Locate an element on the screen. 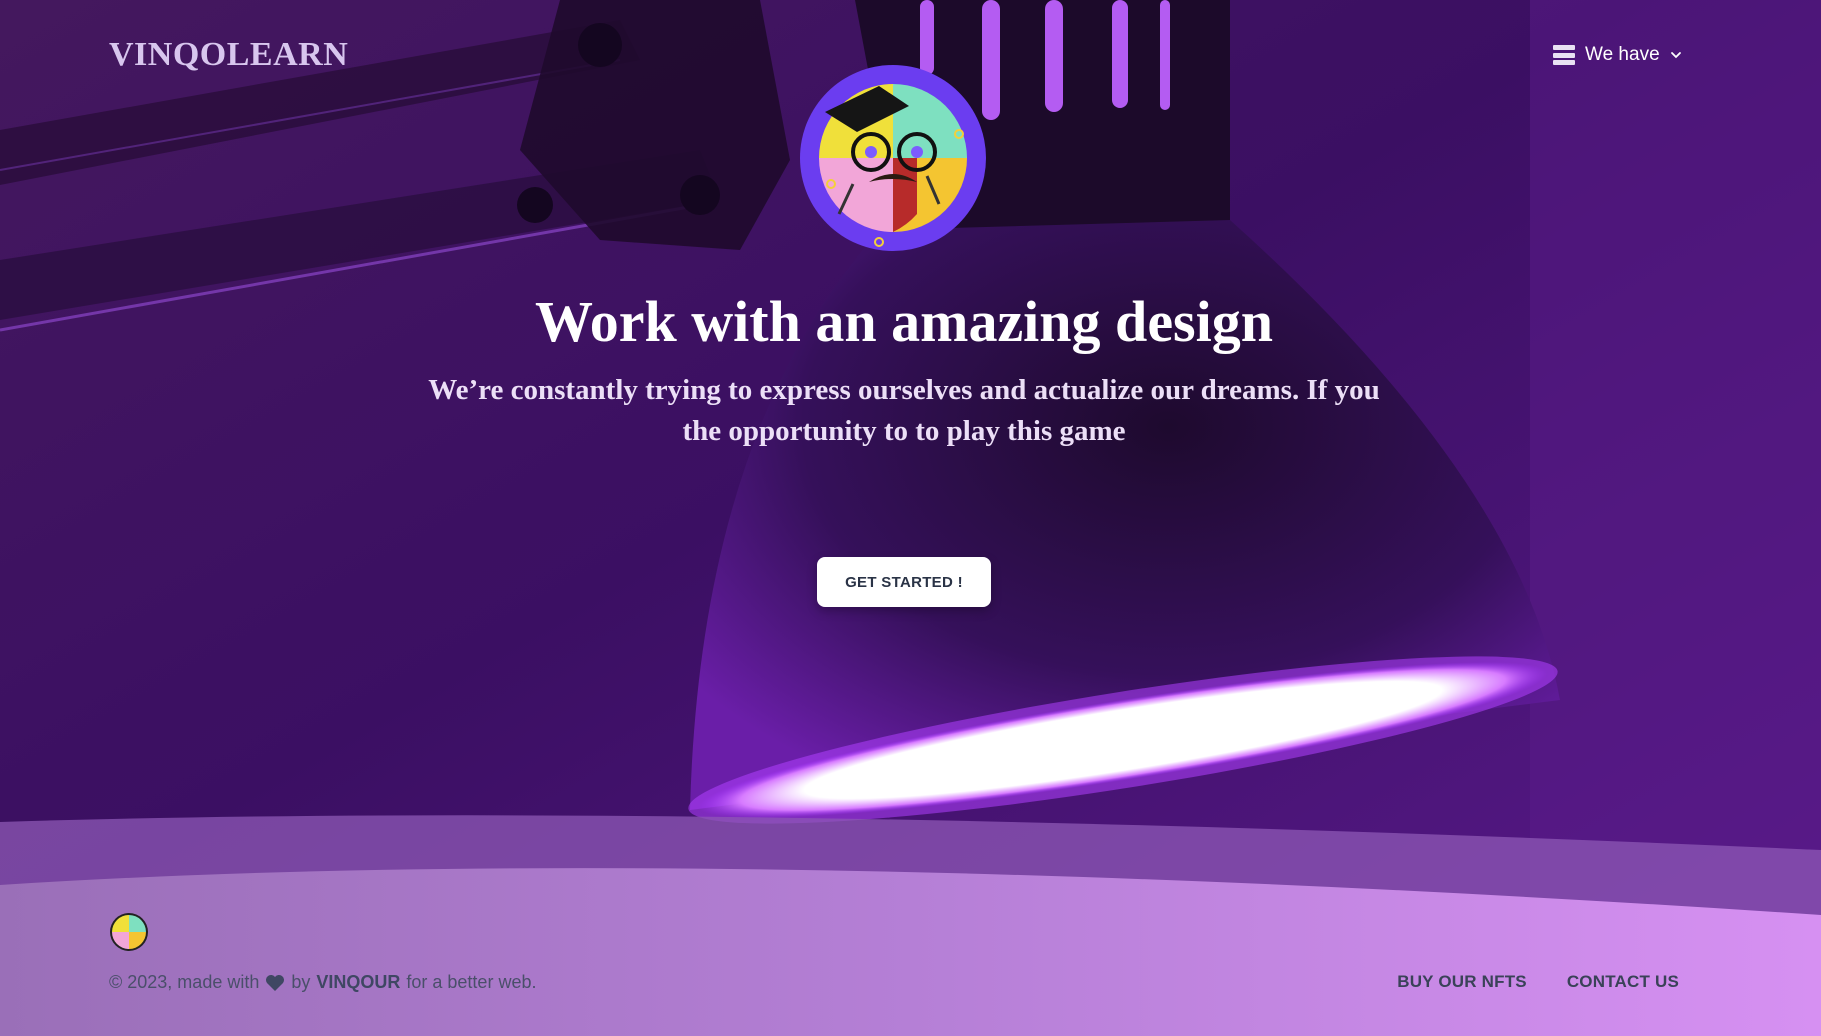  buy-nfts-link: BUY OUR NFTS is located at coordinates (1462, 982).